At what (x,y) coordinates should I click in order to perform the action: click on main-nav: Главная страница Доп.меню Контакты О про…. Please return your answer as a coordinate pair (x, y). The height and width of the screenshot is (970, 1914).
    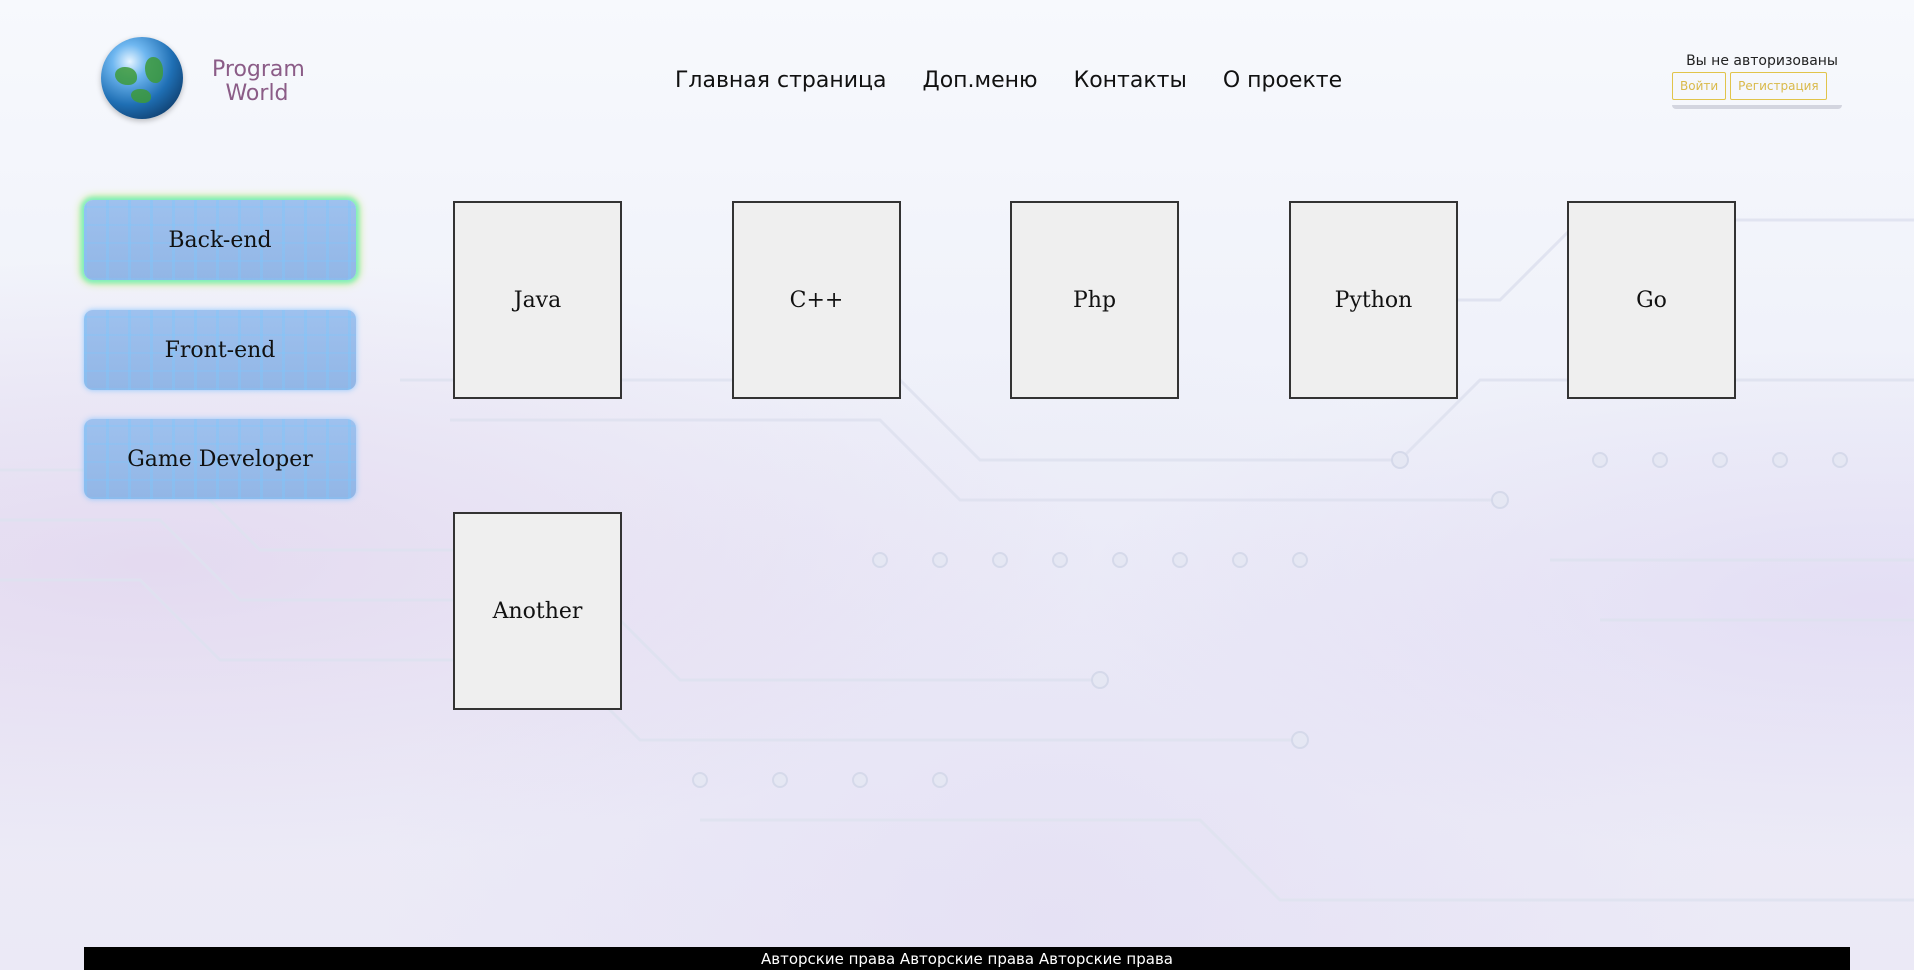
    Looking at the image, I should click on (1008, 80).